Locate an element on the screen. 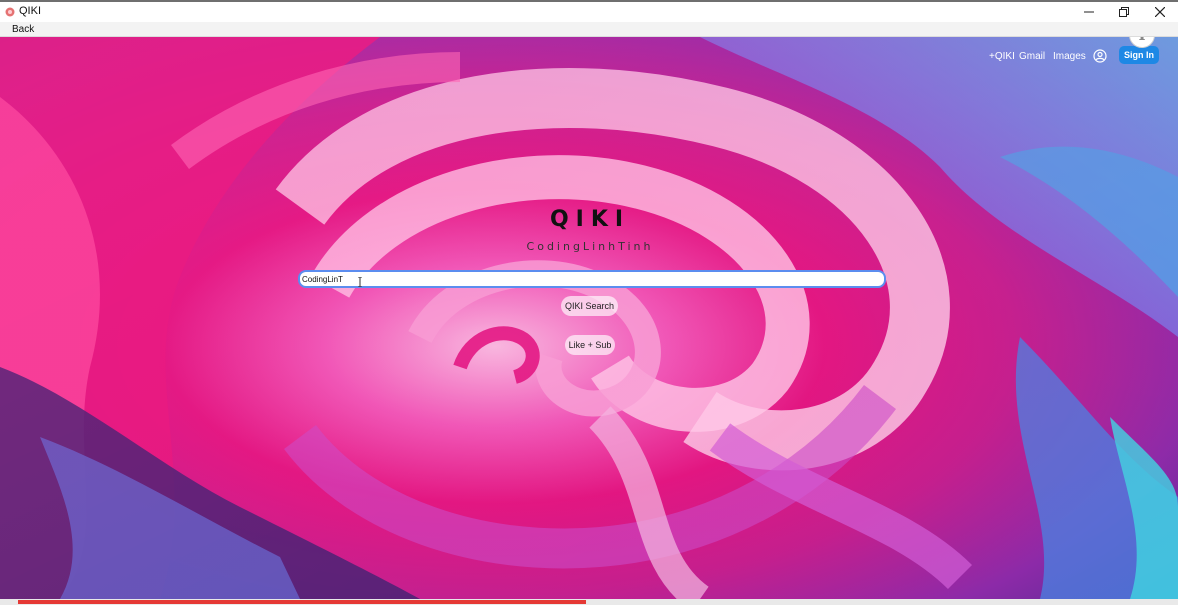 The height and width of the screenshot is (605, 1178). qiki-plus-link: +QIKI is located at coordinates (1002, 57).